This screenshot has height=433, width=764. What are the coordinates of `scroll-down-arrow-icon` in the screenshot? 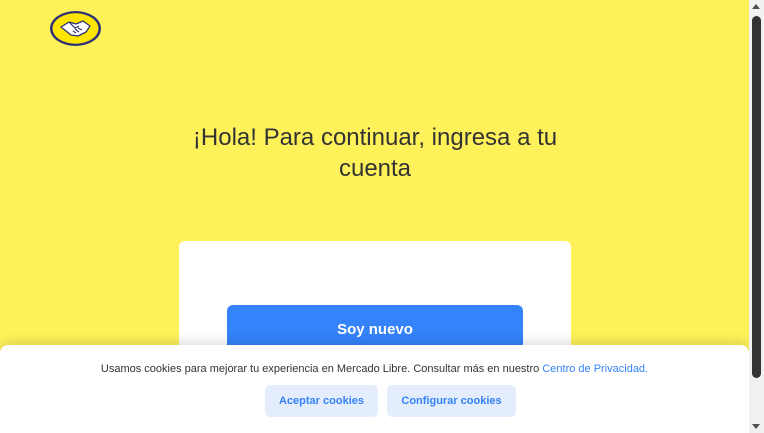 It's located at (756, 426).